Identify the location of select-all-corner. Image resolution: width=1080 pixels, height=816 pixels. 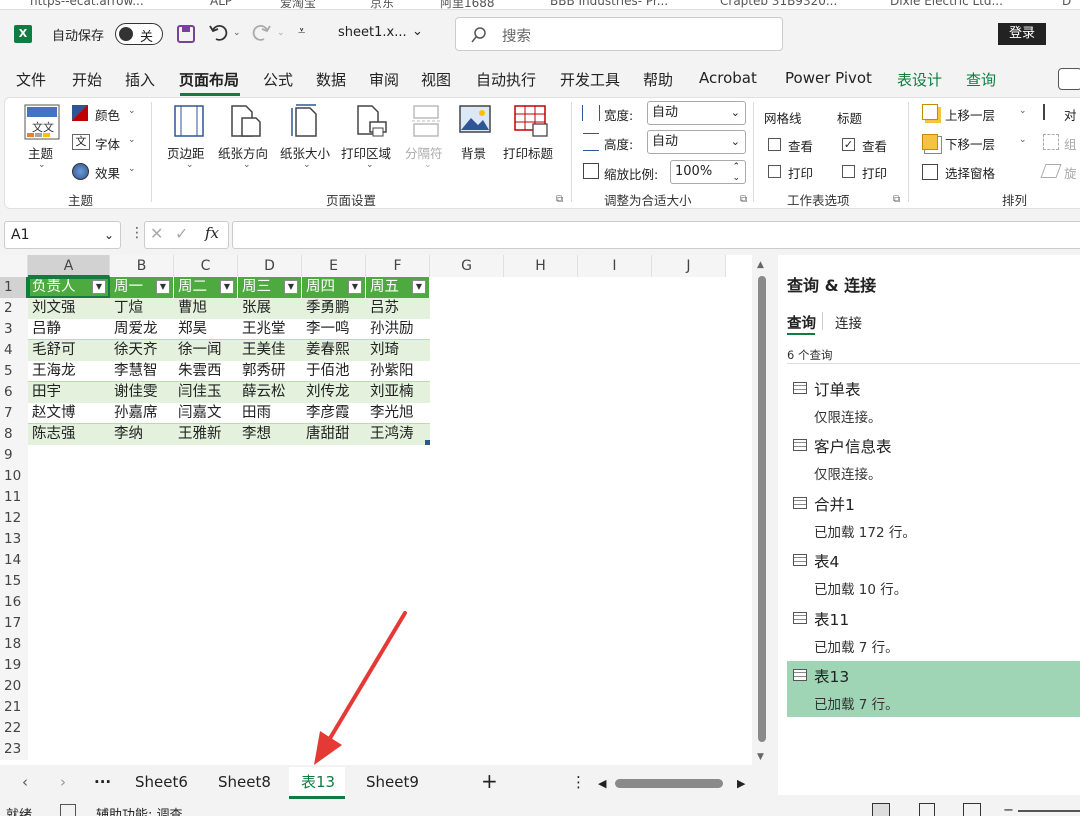
(14, 266).